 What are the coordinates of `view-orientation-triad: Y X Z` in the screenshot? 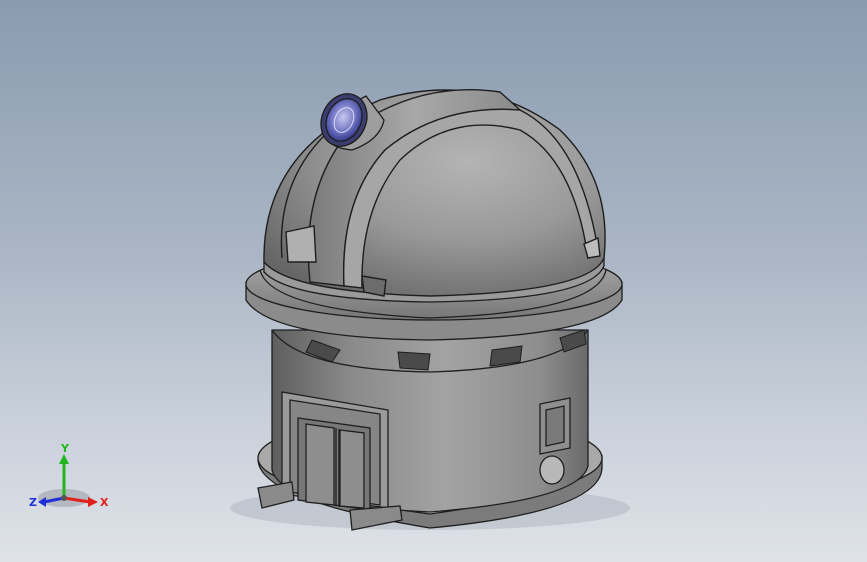 It's located at (68, 480).